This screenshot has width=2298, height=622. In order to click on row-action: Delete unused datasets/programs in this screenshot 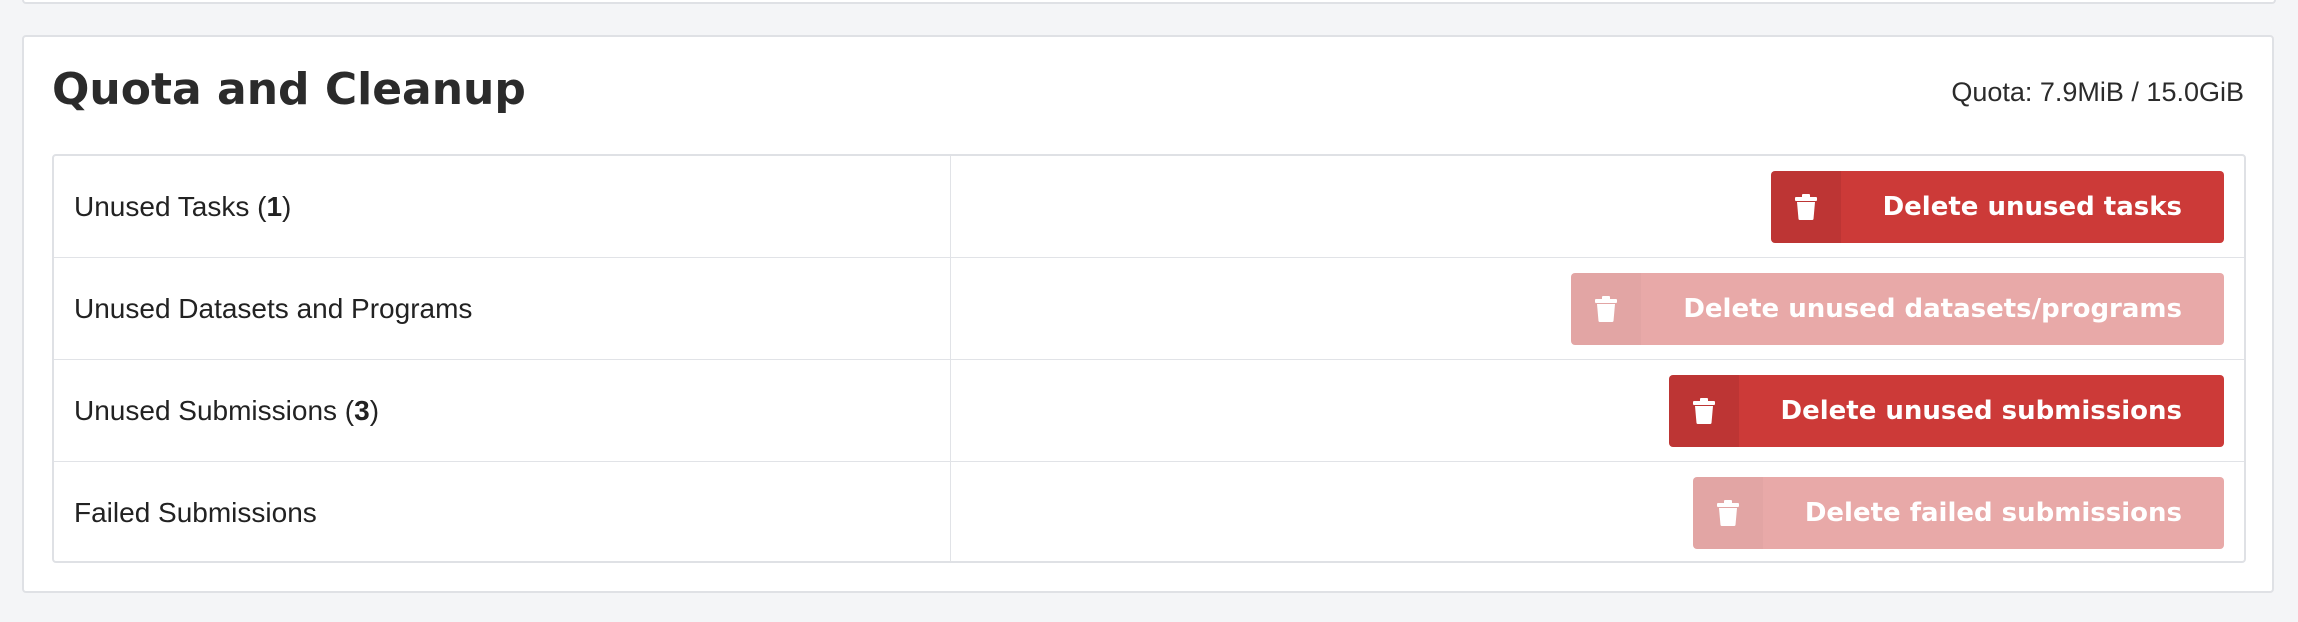, I will do `click(1597, 308)`.